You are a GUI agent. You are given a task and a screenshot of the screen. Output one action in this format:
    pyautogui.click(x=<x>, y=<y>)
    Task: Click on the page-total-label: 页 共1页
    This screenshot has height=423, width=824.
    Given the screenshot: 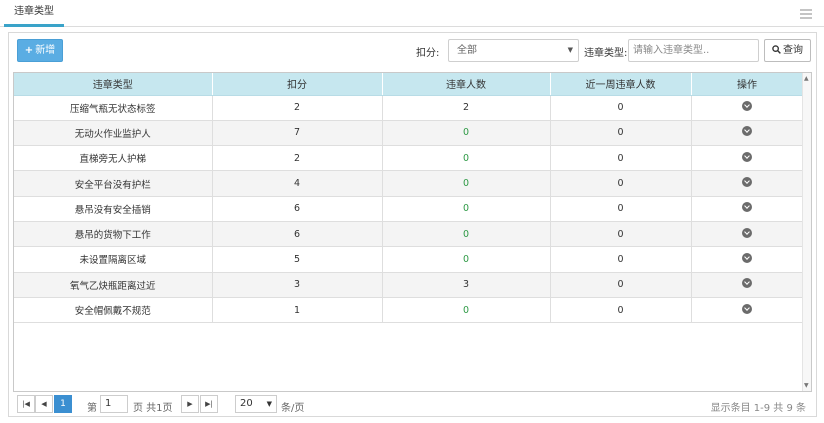 What is the action you would take?
    pyautogui.click(x=153, y=408)
    